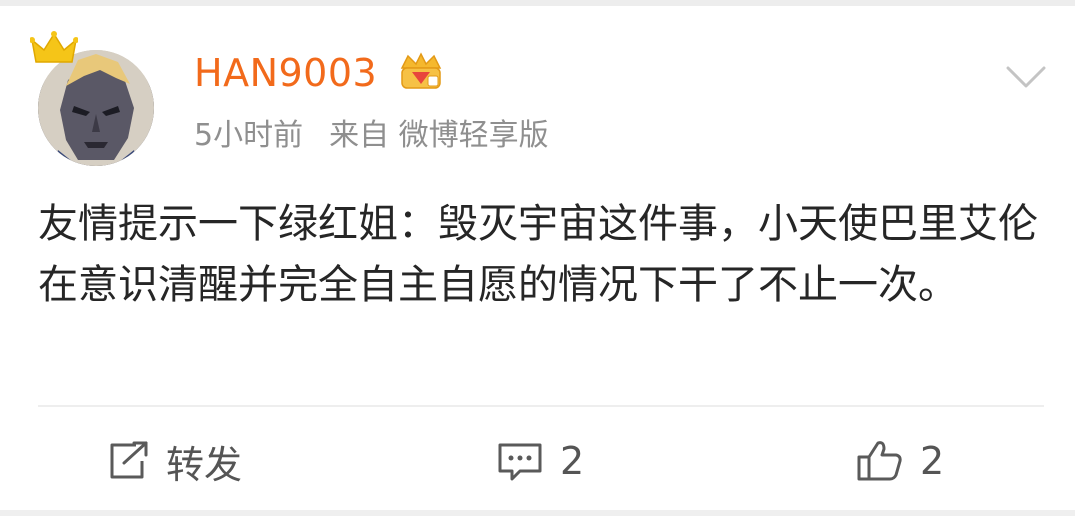  Describe the element at coordinates (421, 72) in the screenshot. I see `vip-crown-badge-icon` at that location.